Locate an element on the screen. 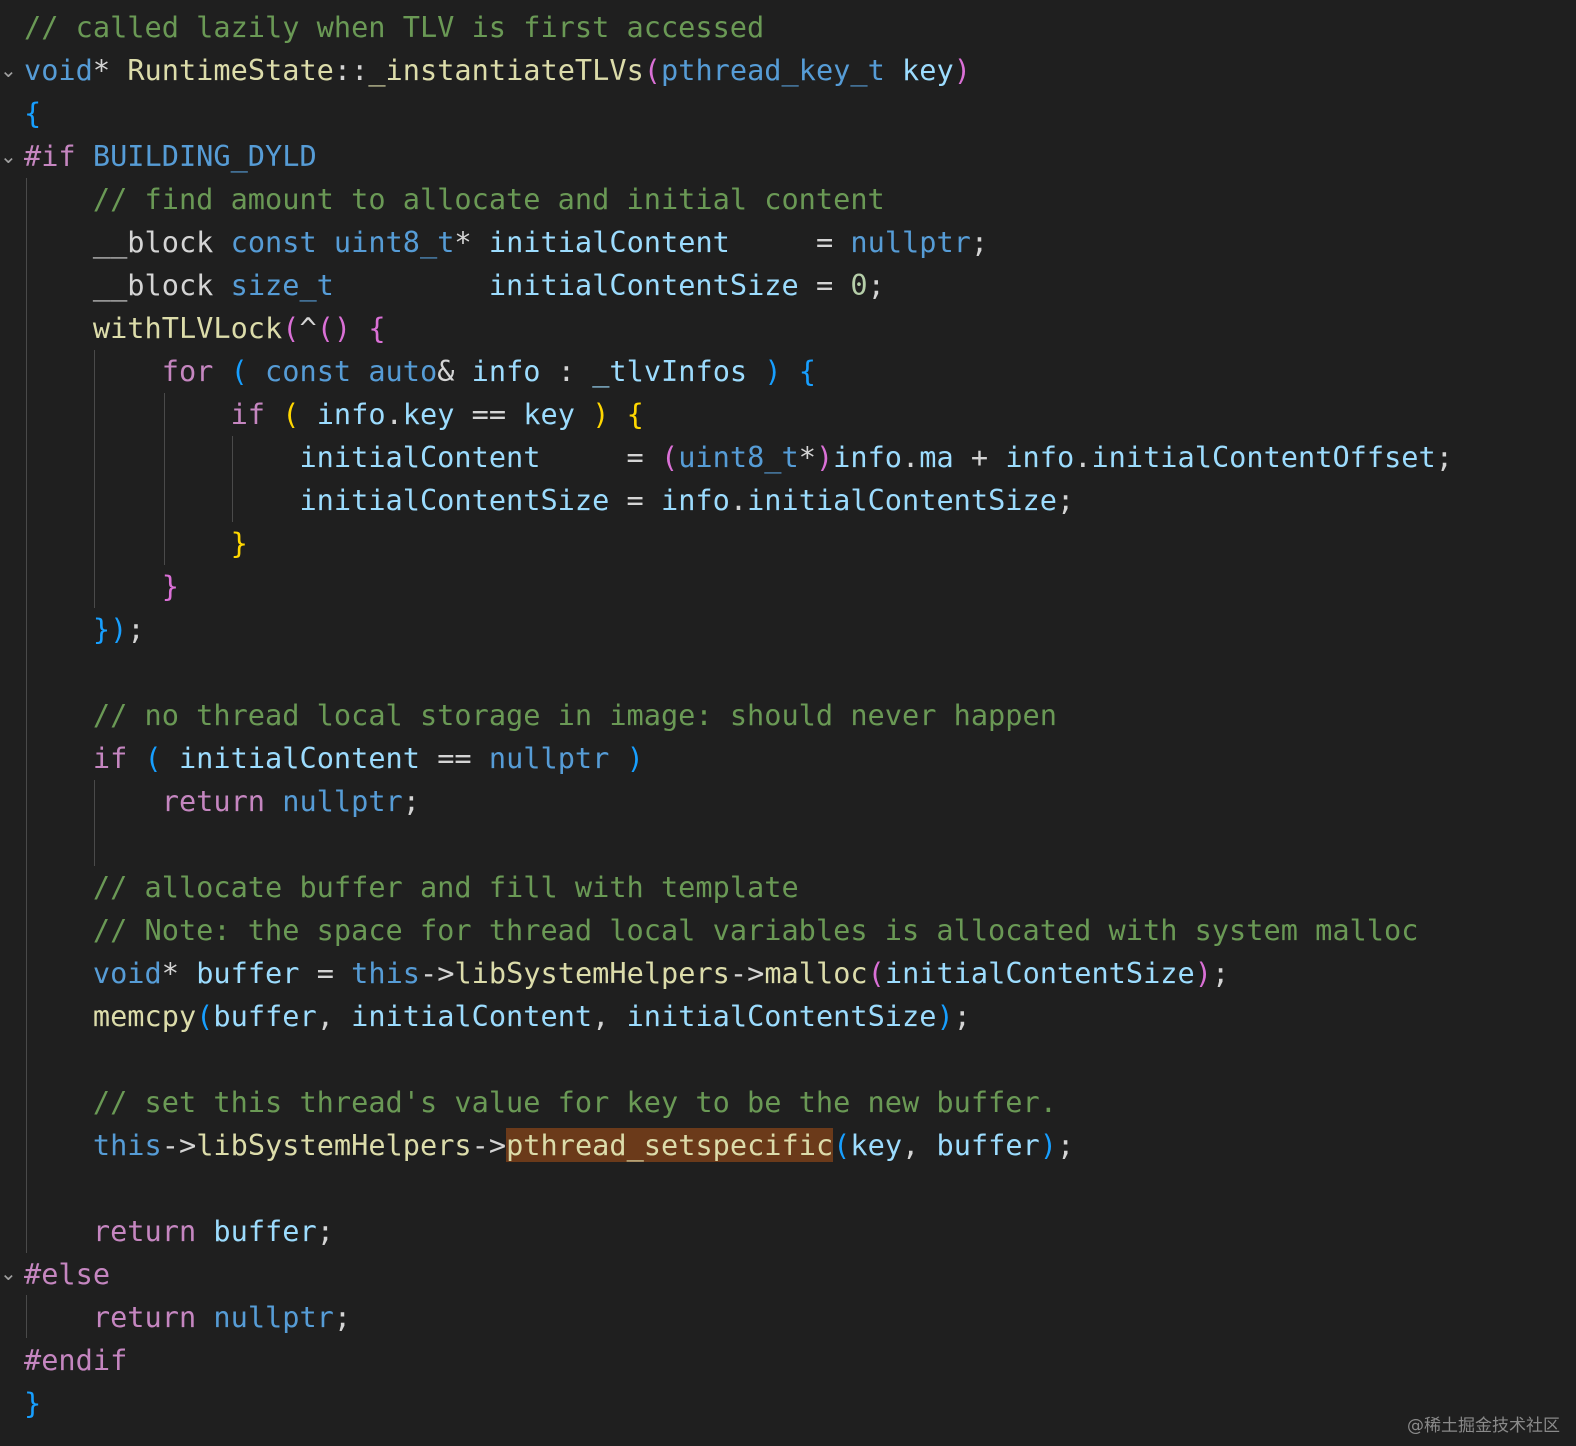  code-line: __block size_t initialContentSize = 0; is located at coordinates (738, 285).